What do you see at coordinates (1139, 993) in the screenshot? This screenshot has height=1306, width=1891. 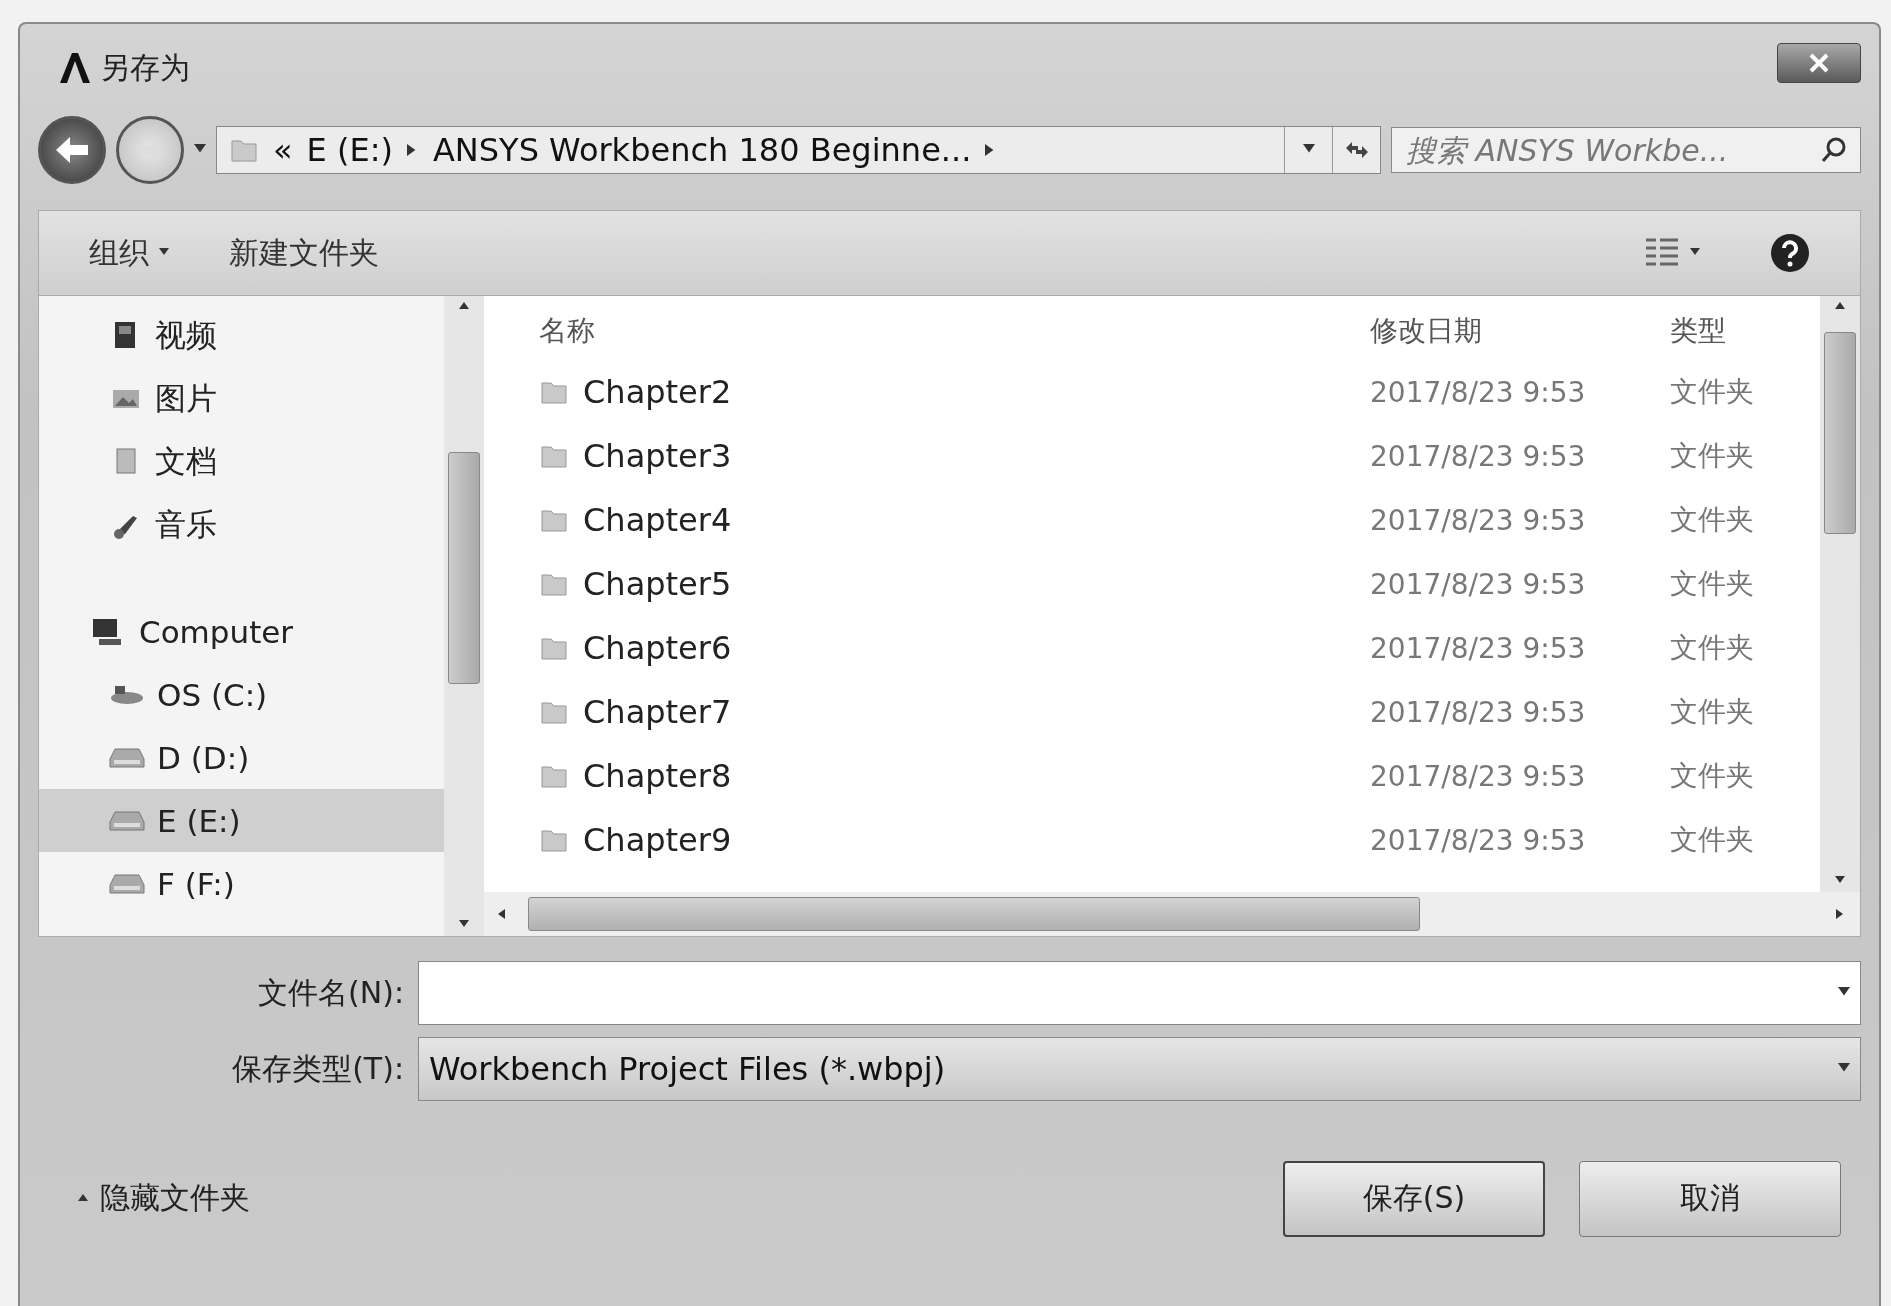 I see `filename-field` at bounding box center [1139, 993].